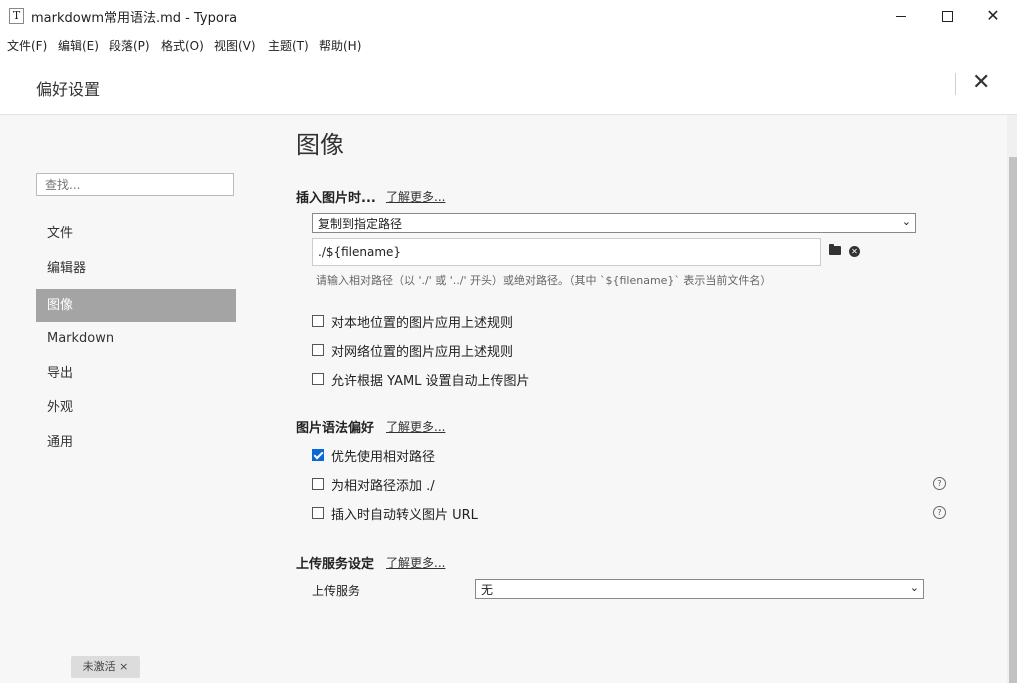  I want to click on option-prefer-relative: 优先使用相对路径, so click(374, 455).